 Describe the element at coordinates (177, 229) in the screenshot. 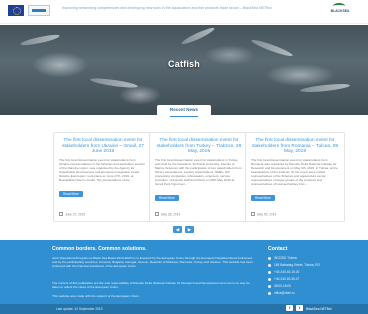

I see `prev-button: ◀` at that location.